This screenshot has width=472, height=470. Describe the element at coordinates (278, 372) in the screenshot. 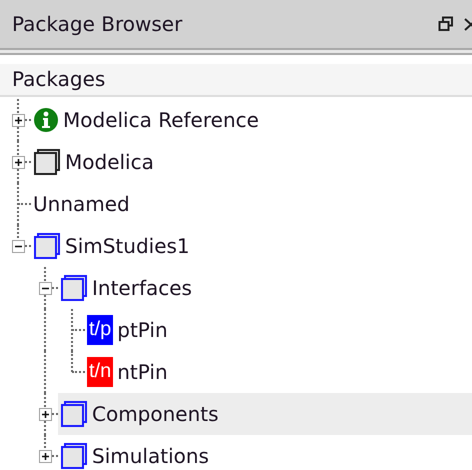

I see `tree-item: t/n ntPin` at that location.